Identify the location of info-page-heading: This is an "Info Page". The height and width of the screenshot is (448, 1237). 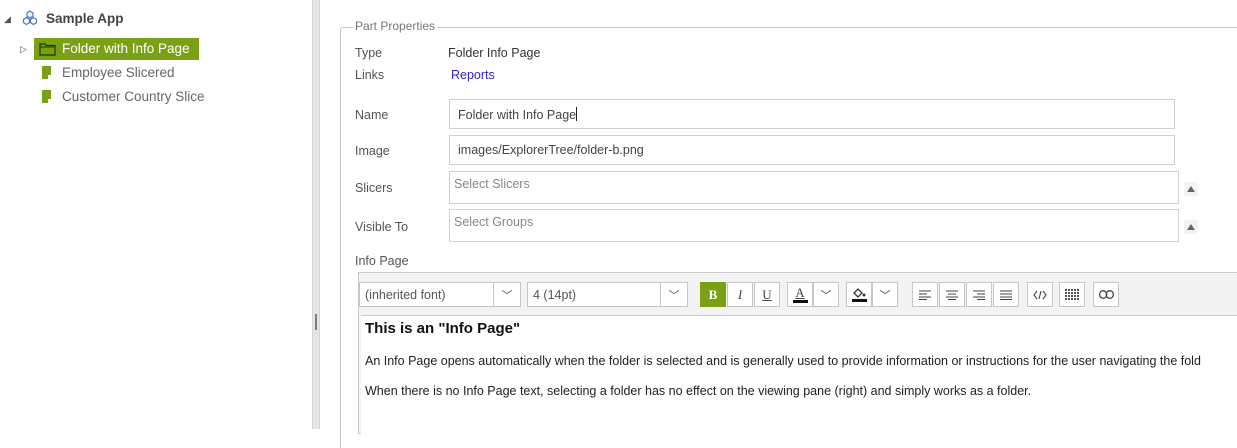
(443, 328).